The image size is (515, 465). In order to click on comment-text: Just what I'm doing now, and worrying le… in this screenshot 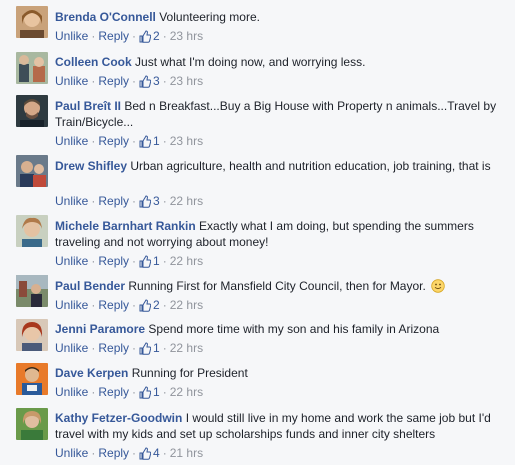, I will do `click(250, 62)`.